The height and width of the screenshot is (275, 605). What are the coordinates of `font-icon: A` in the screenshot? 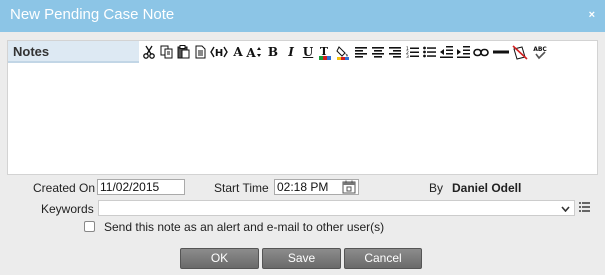 It's located at (238, 52).